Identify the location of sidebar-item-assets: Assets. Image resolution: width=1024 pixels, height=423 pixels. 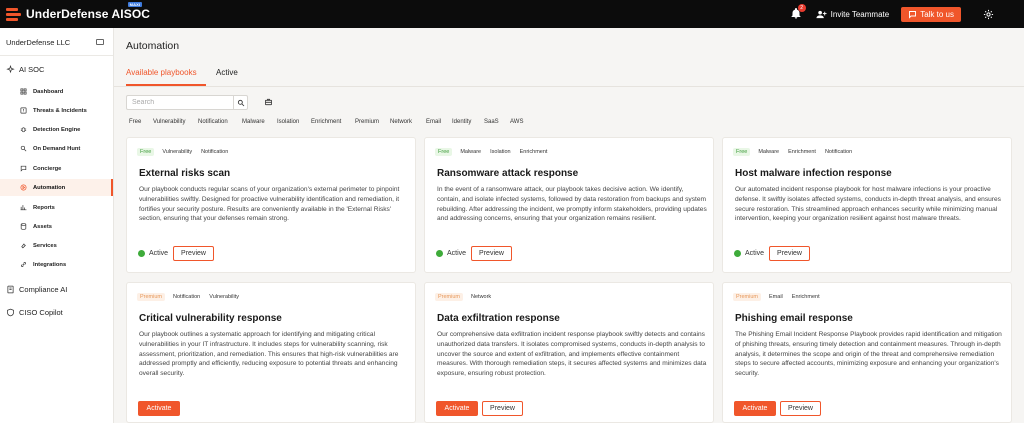
(56, 226).